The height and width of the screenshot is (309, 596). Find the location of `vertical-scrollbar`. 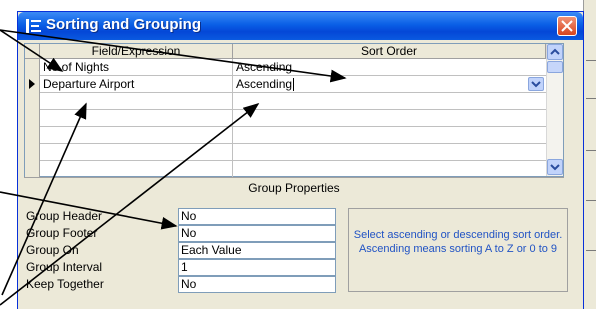

vertical-scrollbar is located at coordinates (554, 110).